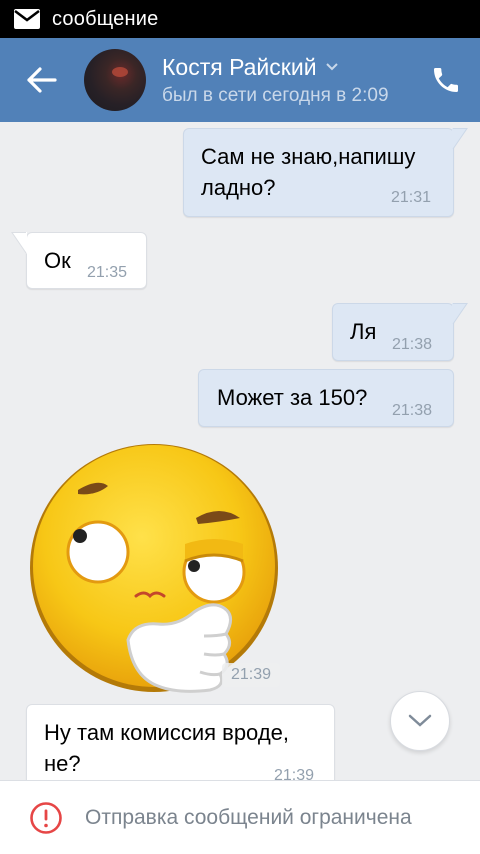 The image size is (480, 854). Describe the element at coordinates (292, 397) in the screenshot. I see `message-text: Может за 150?` at that location.